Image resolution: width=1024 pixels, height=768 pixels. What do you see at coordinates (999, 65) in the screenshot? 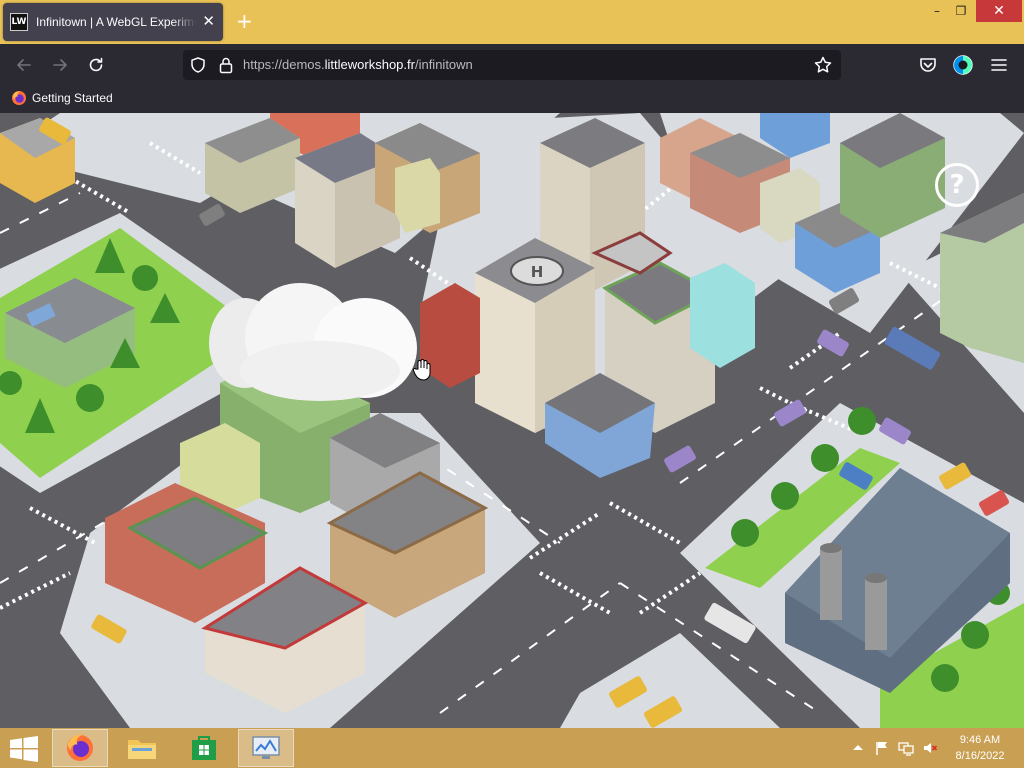
I see `menu-hamburger-icon` at bounding box center [999, 65].